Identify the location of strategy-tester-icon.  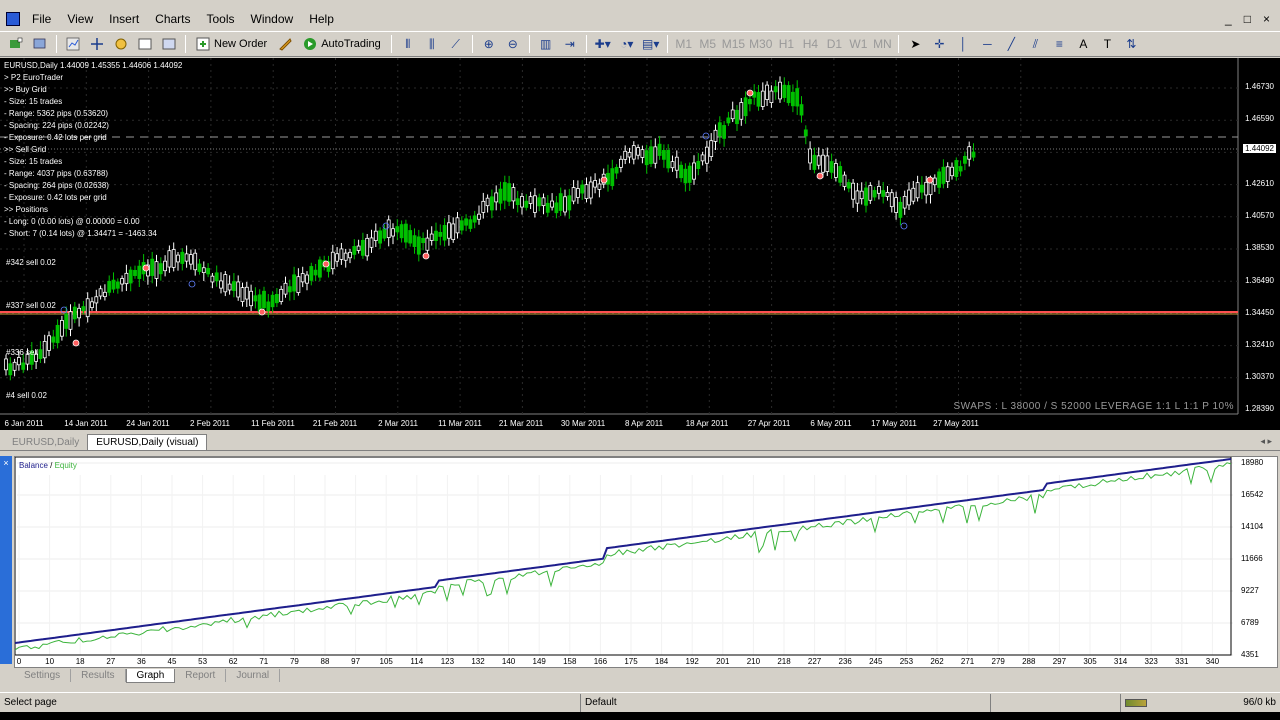
(169, 44).